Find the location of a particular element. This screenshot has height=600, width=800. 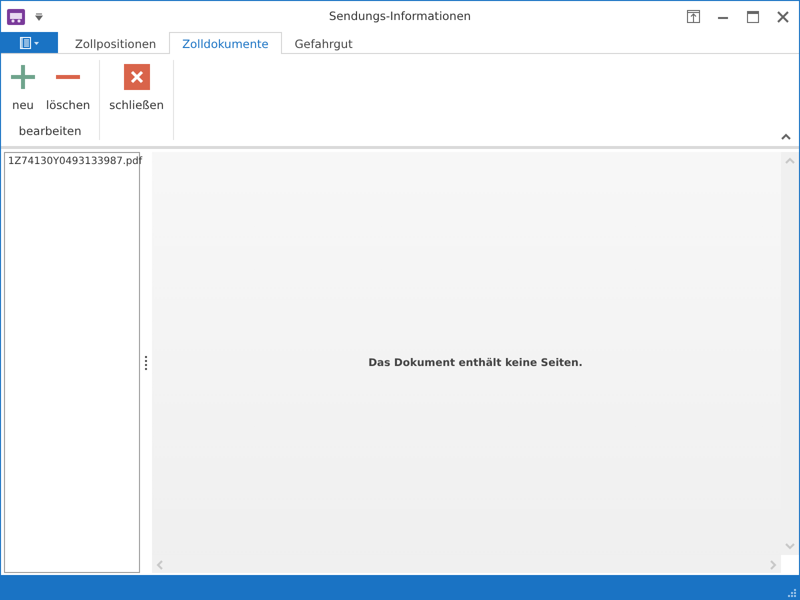

minimize-icon is located at coordinates (723, 17).